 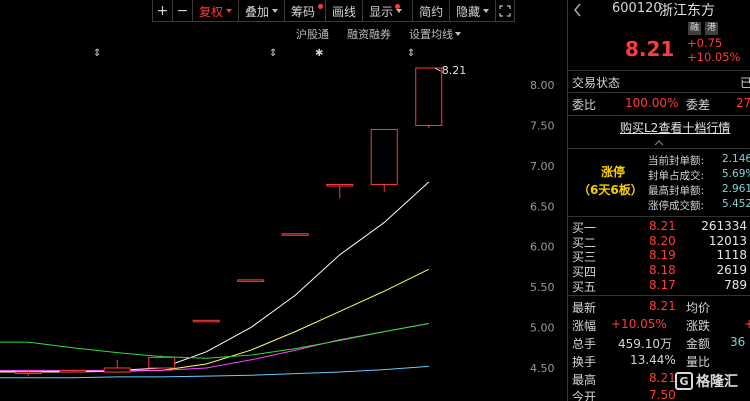 I want to click on ma-settings-label: 设置均线, so click(x=431, y=34).